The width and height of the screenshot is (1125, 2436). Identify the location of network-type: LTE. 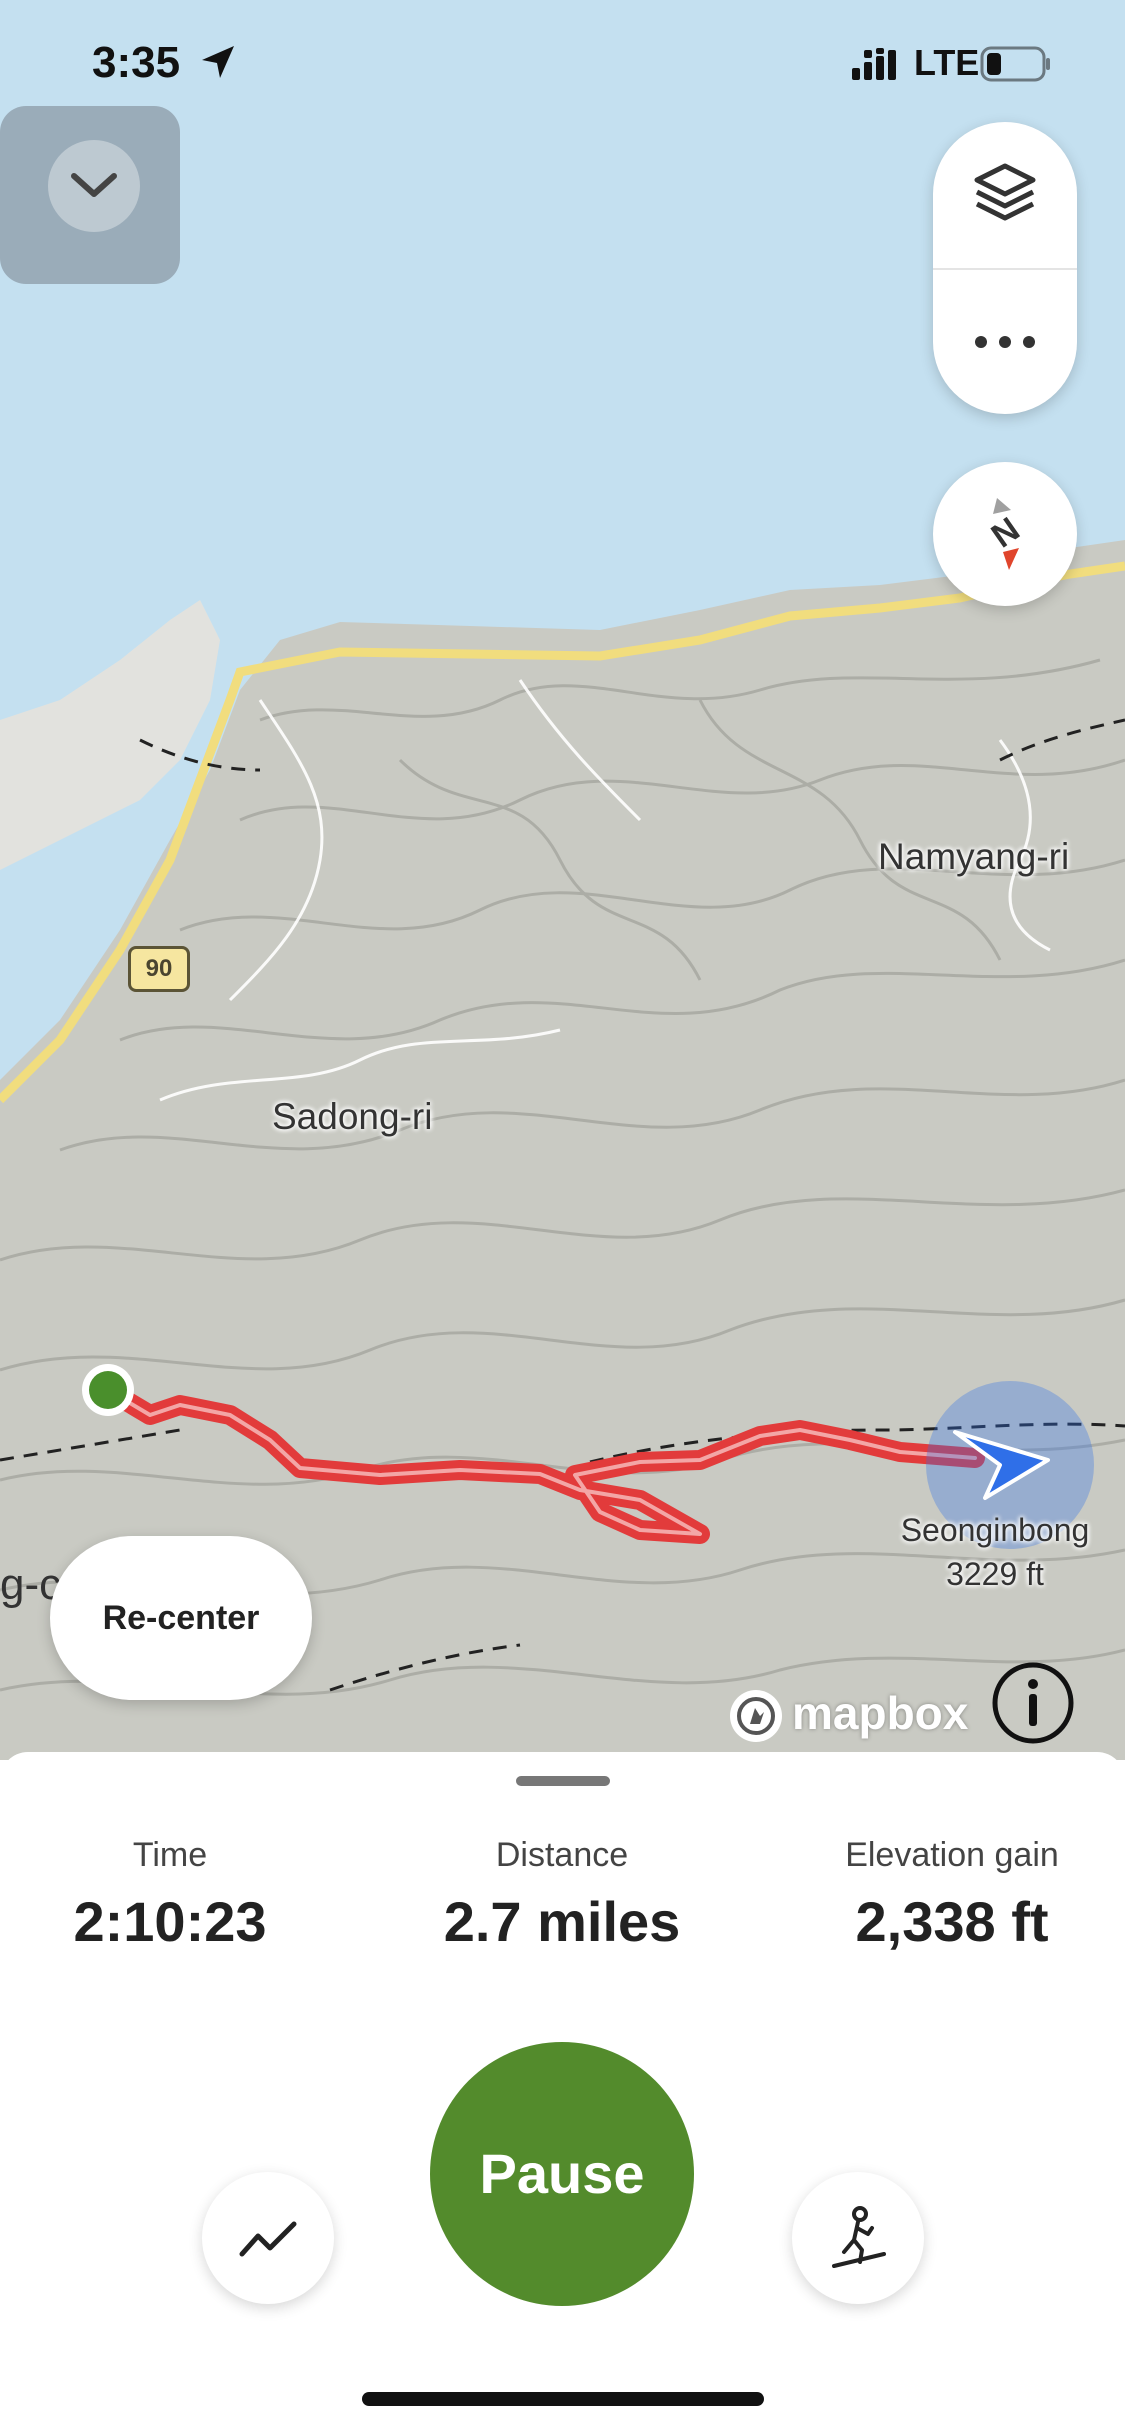
(947, 62).